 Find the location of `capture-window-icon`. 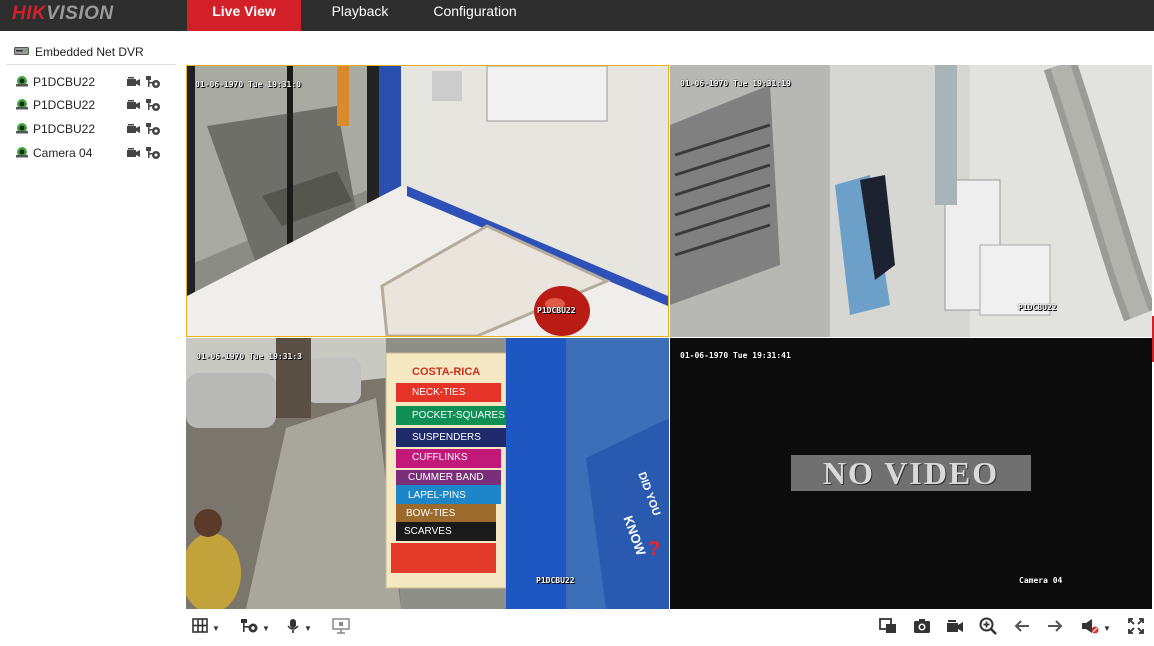

capture-window-icon is located at coordinates (888, 628).